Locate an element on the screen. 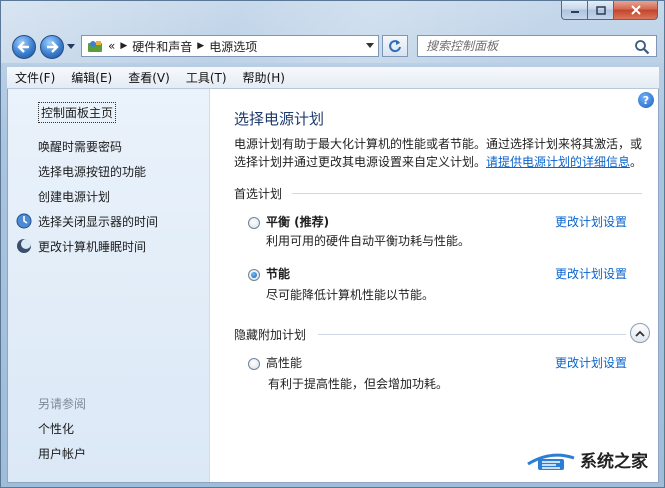 The width and height of the screenshot is (665, 488). sidebar-item-personalization: 个性化 is located at coordinates (56, 428).